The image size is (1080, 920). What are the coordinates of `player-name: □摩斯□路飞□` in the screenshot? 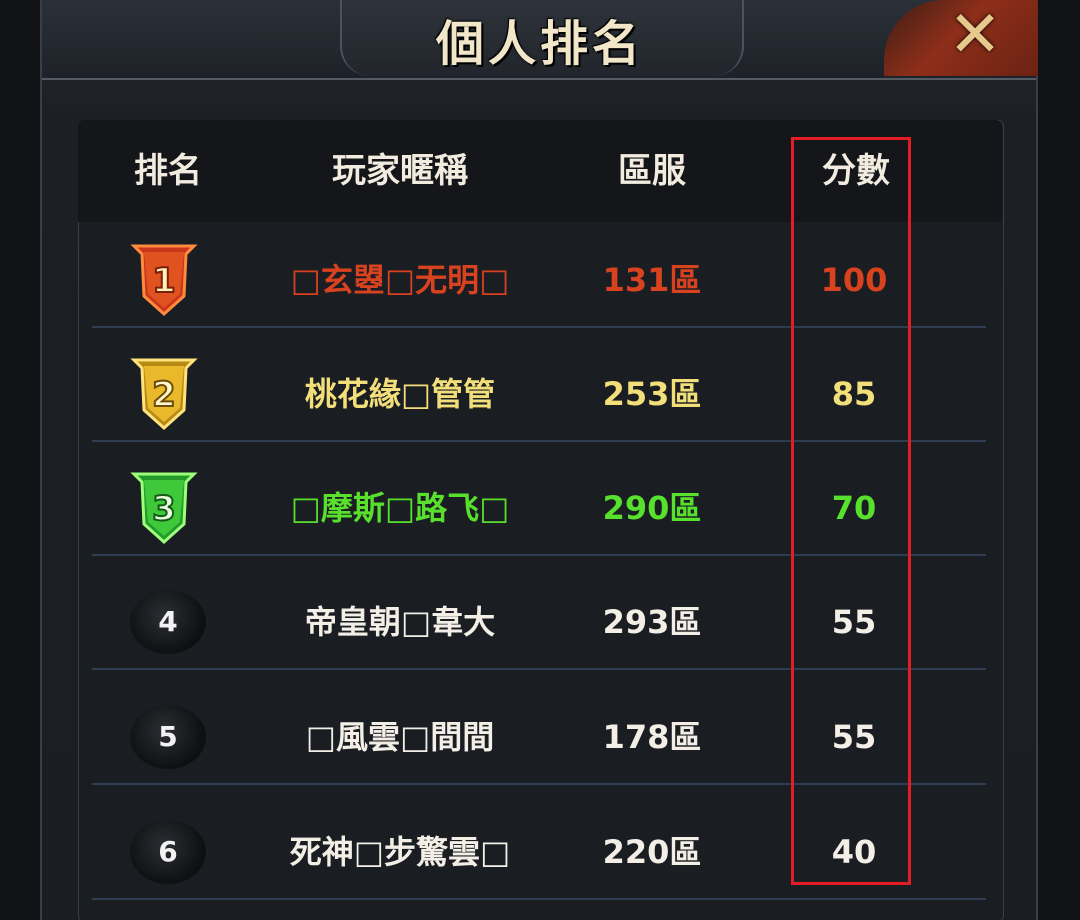 It's located at (400, 508).